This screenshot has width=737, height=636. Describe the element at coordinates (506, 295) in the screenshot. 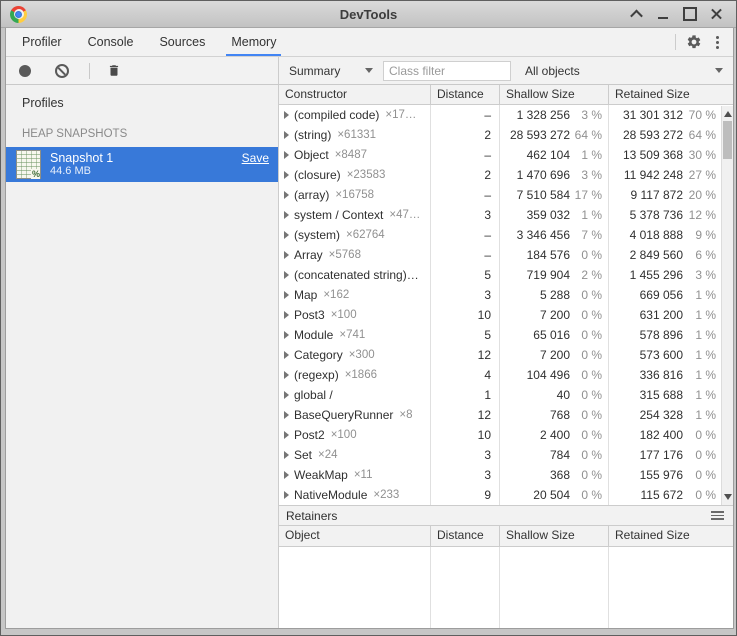

I see `table-row: Map ×162 3 5 288 0 % 669 056 1 %` at that location.